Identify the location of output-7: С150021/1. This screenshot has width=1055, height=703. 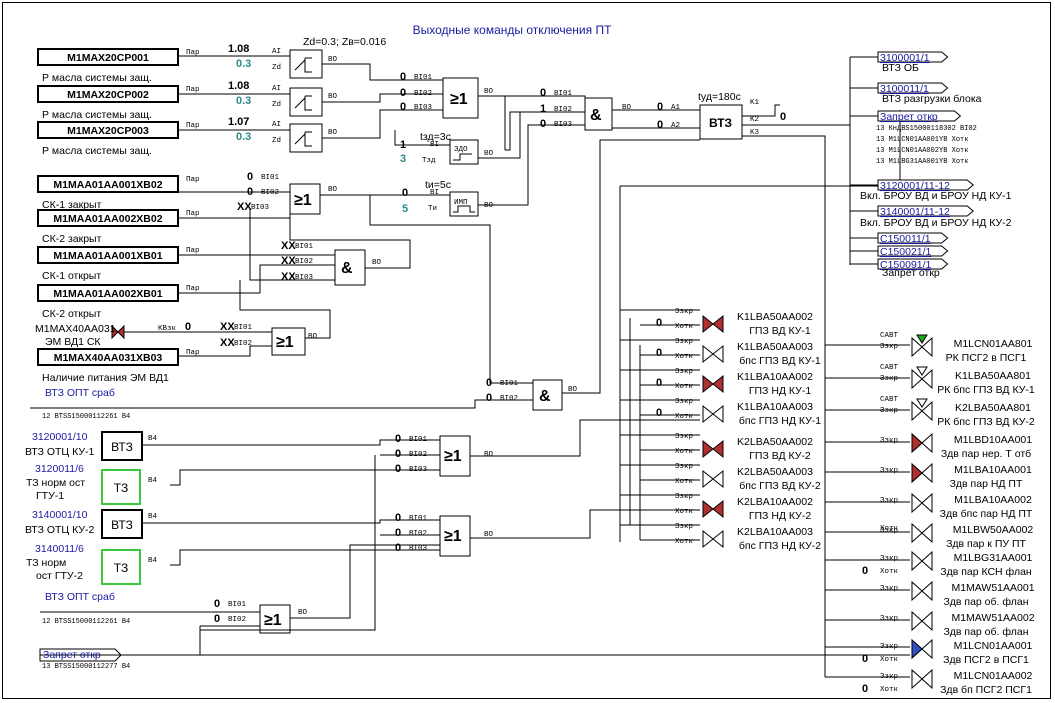
(913, 251).